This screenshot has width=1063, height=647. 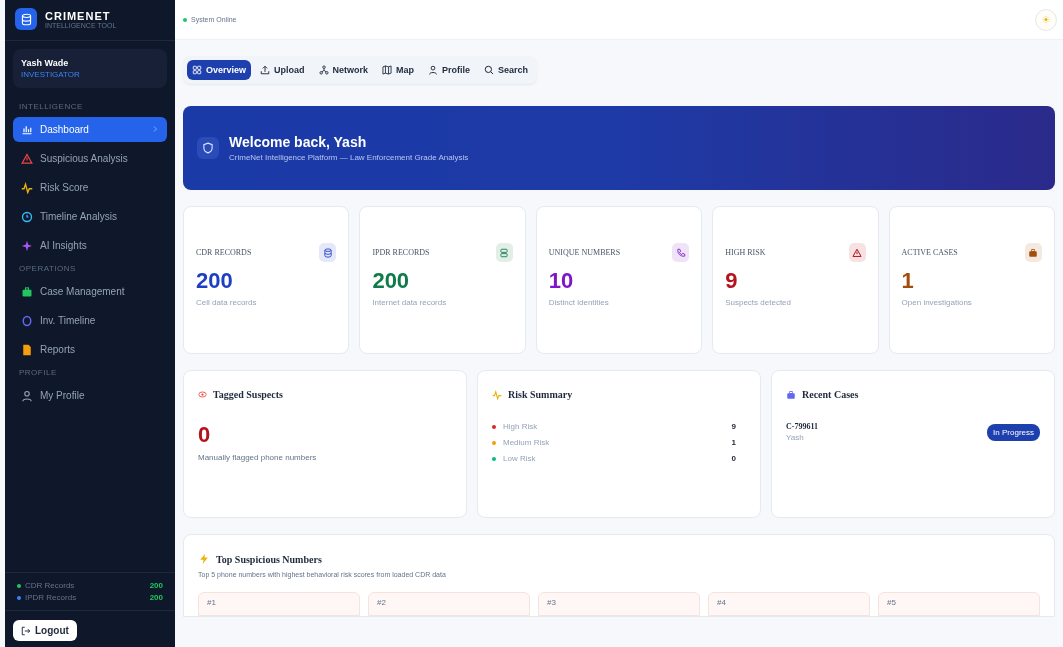 What do you see at coordinates (224, 252) in the screenshot?
I see `card-label: CDR RECORDS` at bounding box center [224, 252].